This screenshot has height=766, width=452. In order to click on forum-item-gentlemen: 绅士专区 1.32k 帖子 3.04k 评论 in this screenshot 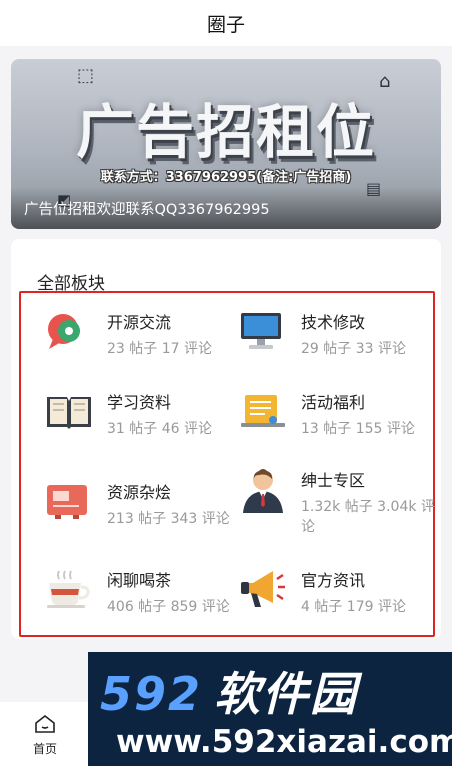, I will do `click(339, 501)`.